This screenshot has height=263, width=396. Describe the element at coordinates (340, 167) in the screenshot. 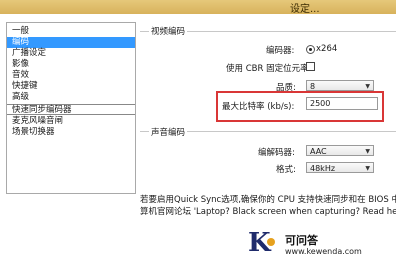

I see `format-select: 48kHz ▼` at that location.